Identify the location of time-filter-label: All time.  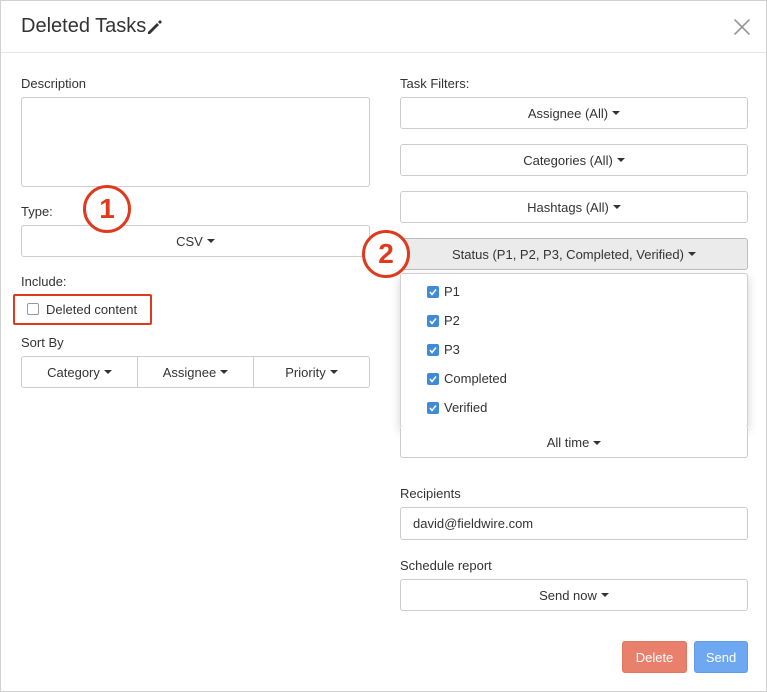
(568, 442).